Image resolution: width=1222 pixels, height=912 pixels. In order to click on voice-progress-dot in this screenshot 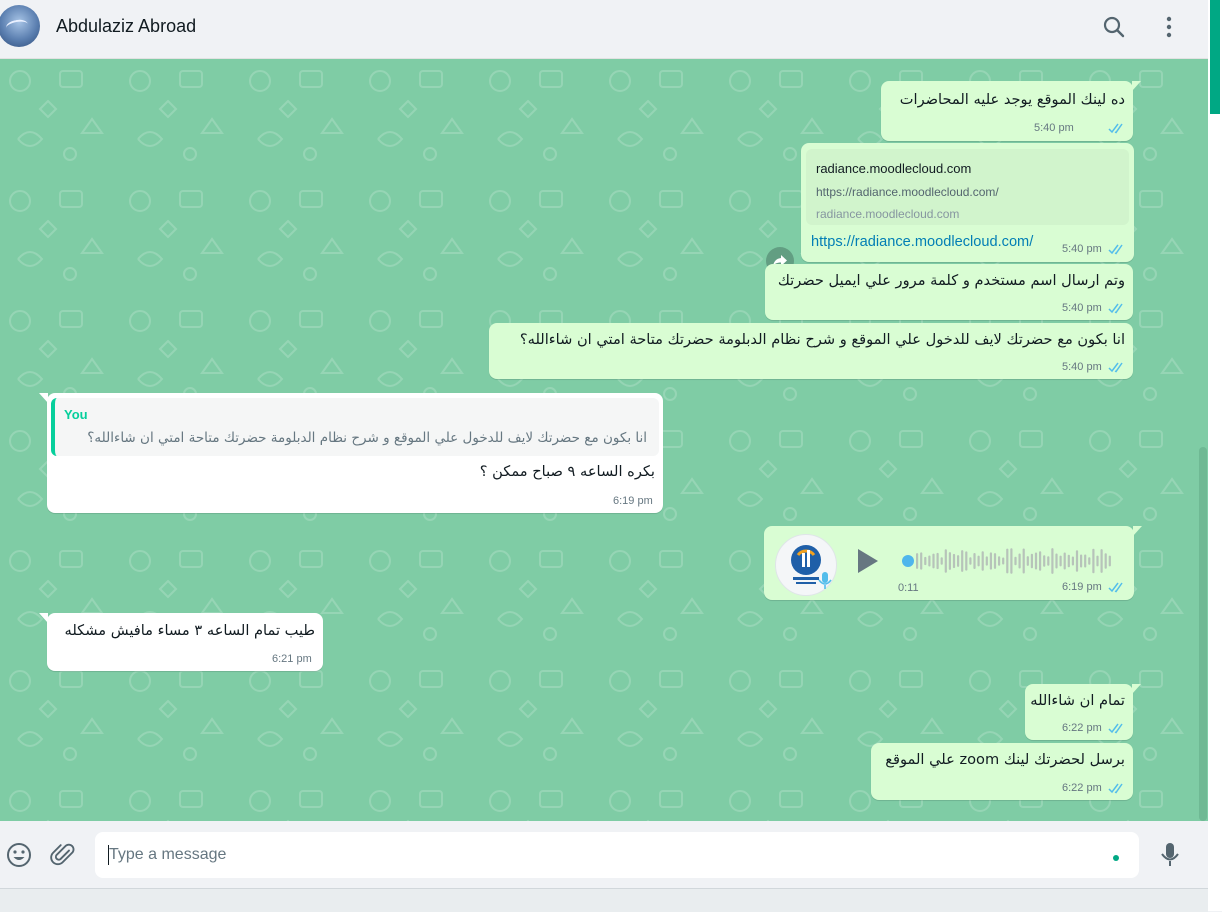, I will do `click(908, 561)`.